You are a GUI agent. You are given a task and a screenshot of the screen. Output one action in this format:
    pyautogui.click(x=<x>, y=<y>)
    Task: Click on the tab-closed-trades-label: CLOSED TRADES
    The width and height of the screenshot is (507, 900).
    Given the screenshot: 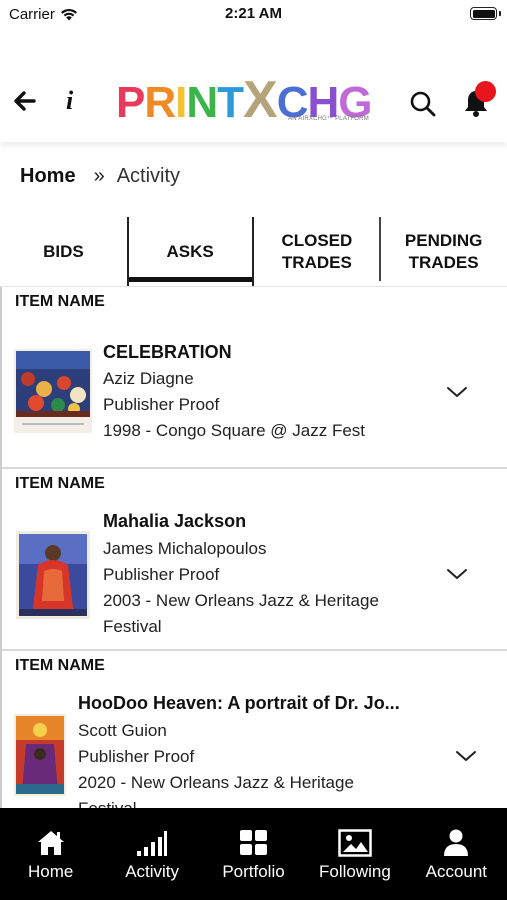 What is the action you would take?
    pyautogui.click(x=317, y=251)
    